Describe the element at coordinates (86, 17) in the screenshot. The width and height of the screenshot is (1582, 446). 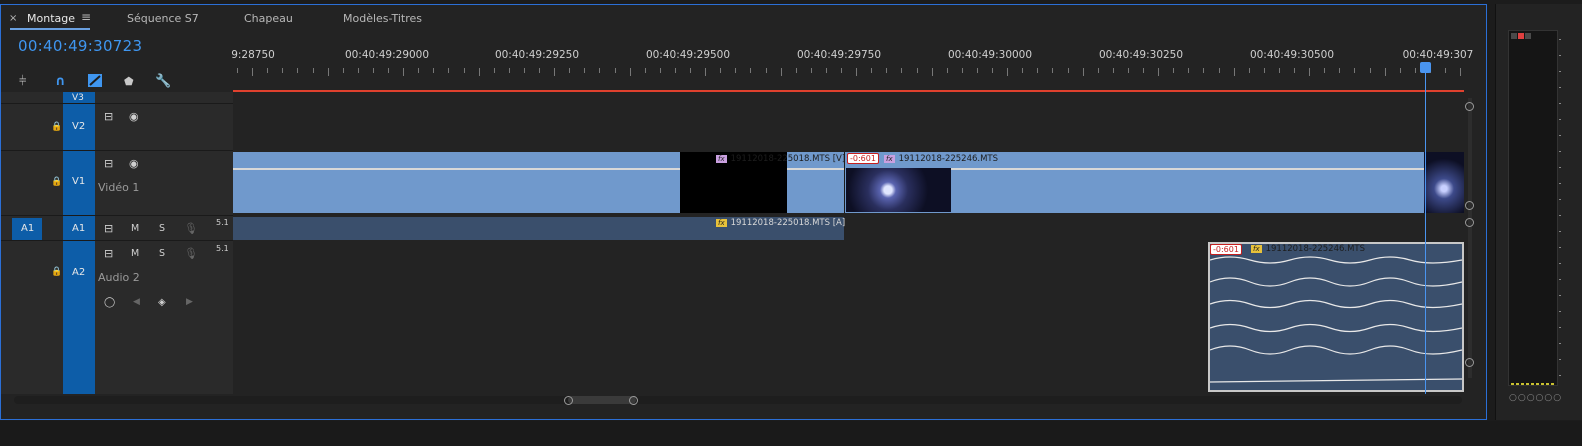
I see `panel-menu-icon: ≡` at that location.